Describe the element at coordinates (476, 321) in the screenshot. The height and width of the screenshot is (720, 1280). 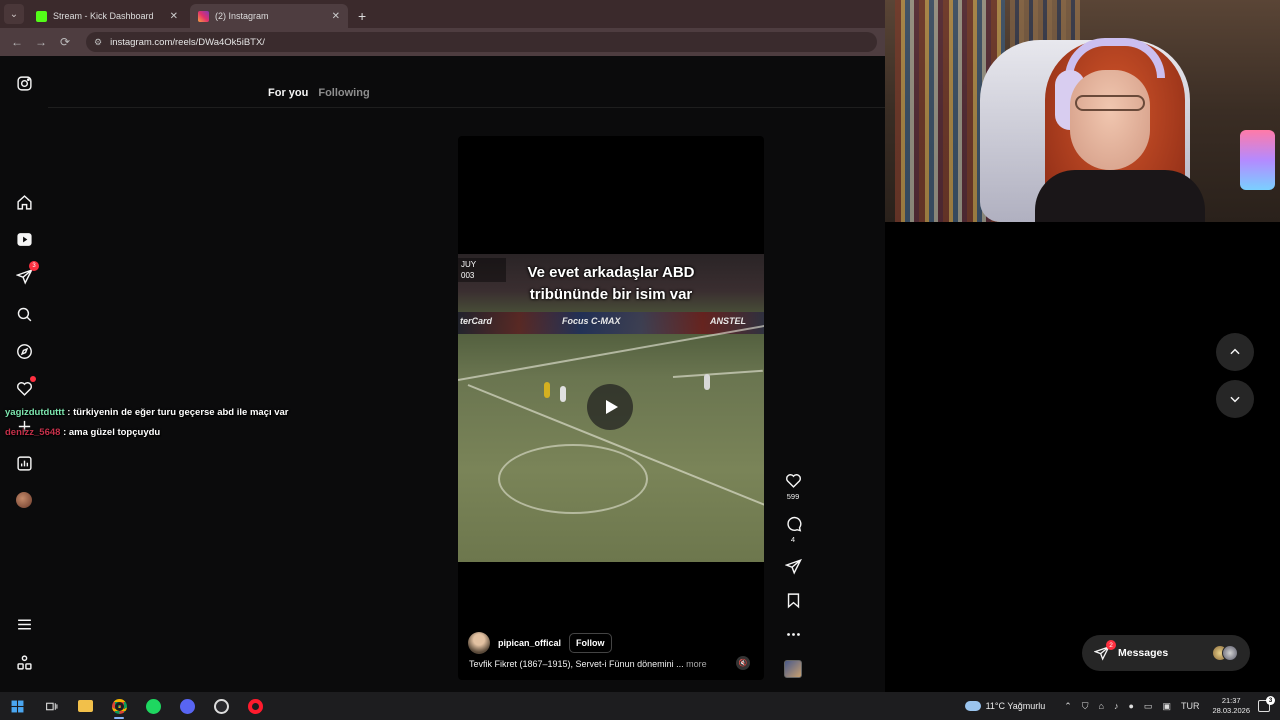
I see `banner-text-left: terCard` at that location.